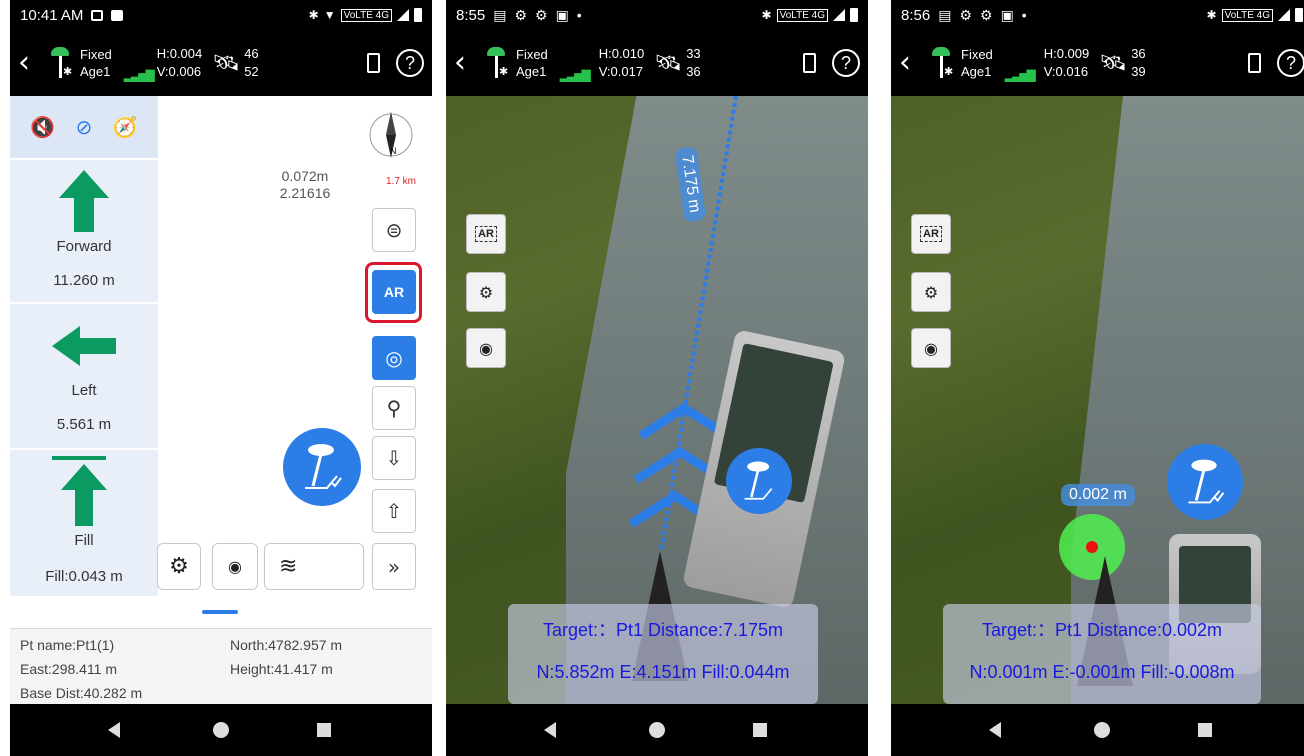  I want to click on nav-bar, so click(221, 730).